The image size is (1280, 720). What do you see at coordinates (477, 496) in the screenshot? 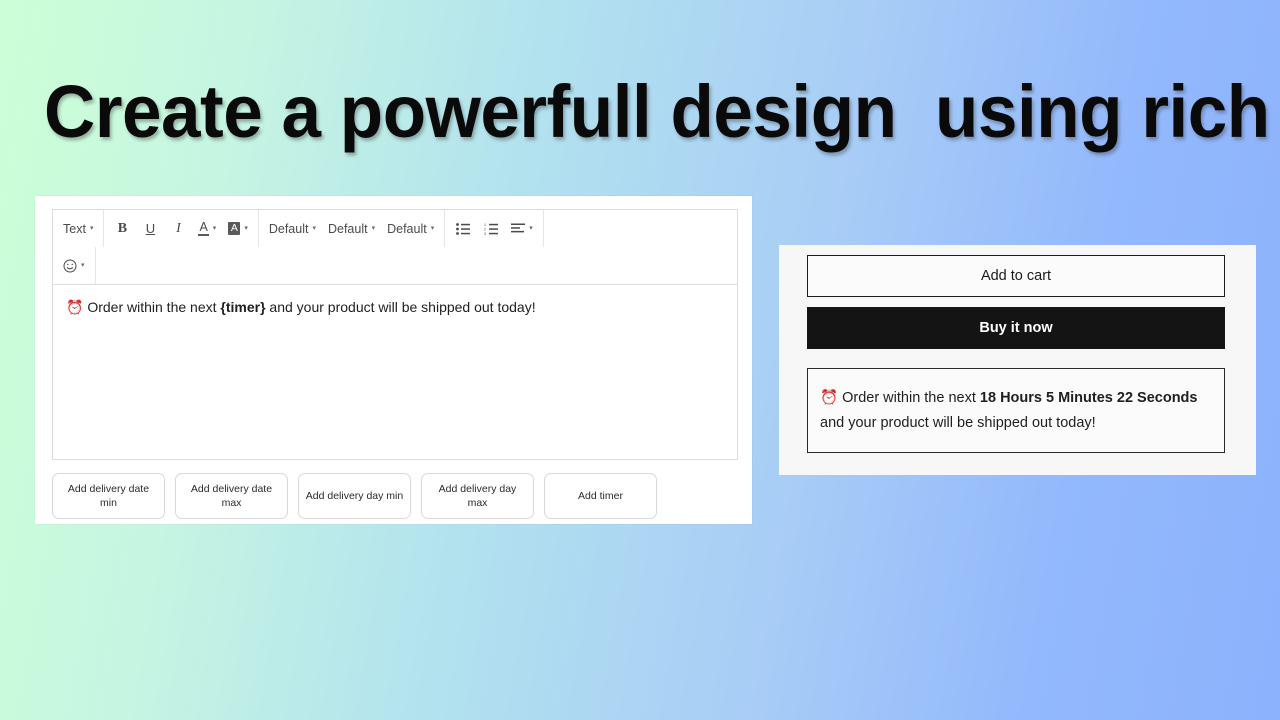
I see `add-delivery-day-max-button: Add delivery day max` at bounding box center [477, 496].